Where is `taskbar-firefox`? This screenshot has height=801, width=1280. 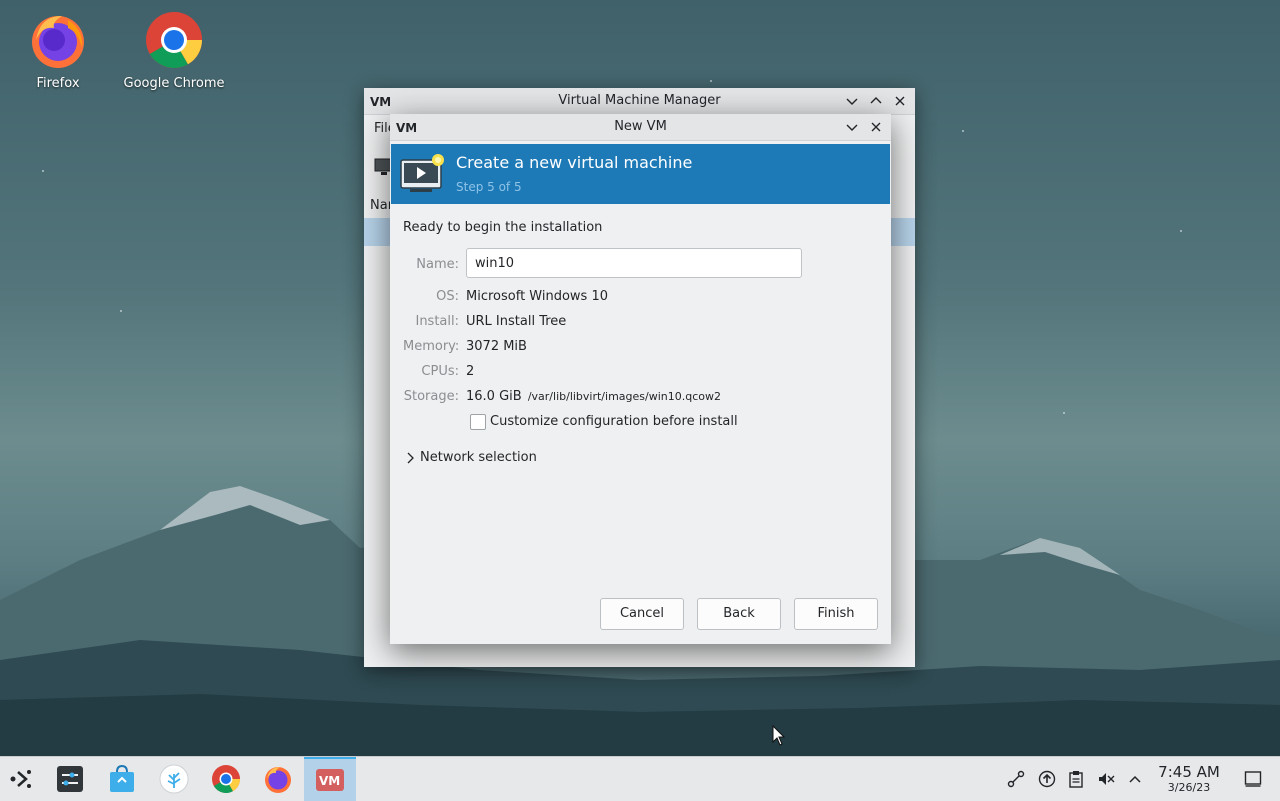 taskbar-firefox is located at coordinates (278, 779).